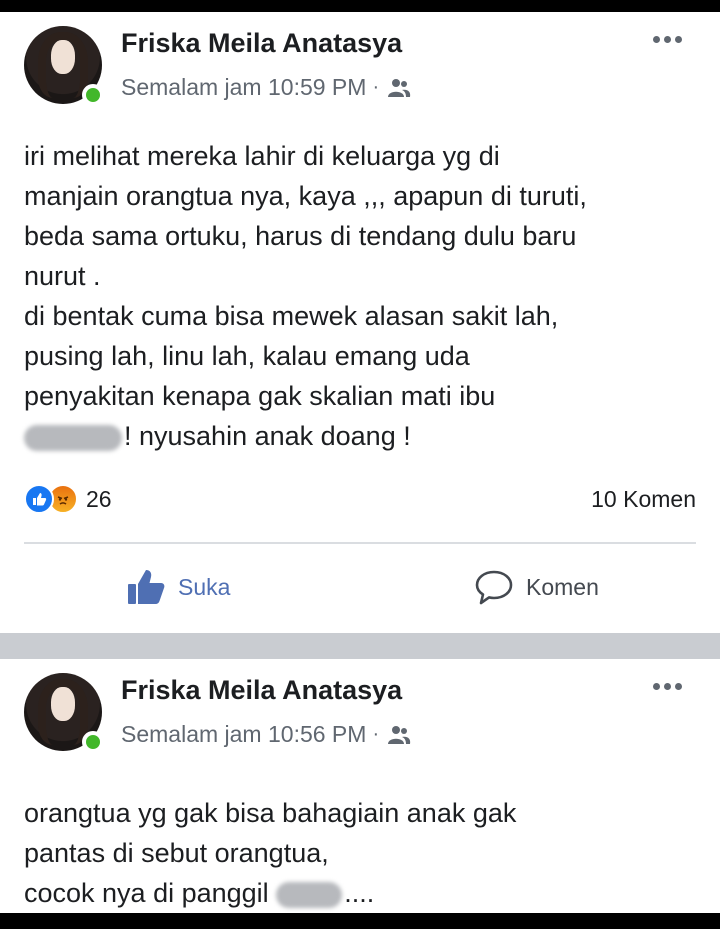  Describe the element at coordinates (267, 436) in the screenshot. I see `post-line-tail: ! nyusahin anak doang !` at that location.